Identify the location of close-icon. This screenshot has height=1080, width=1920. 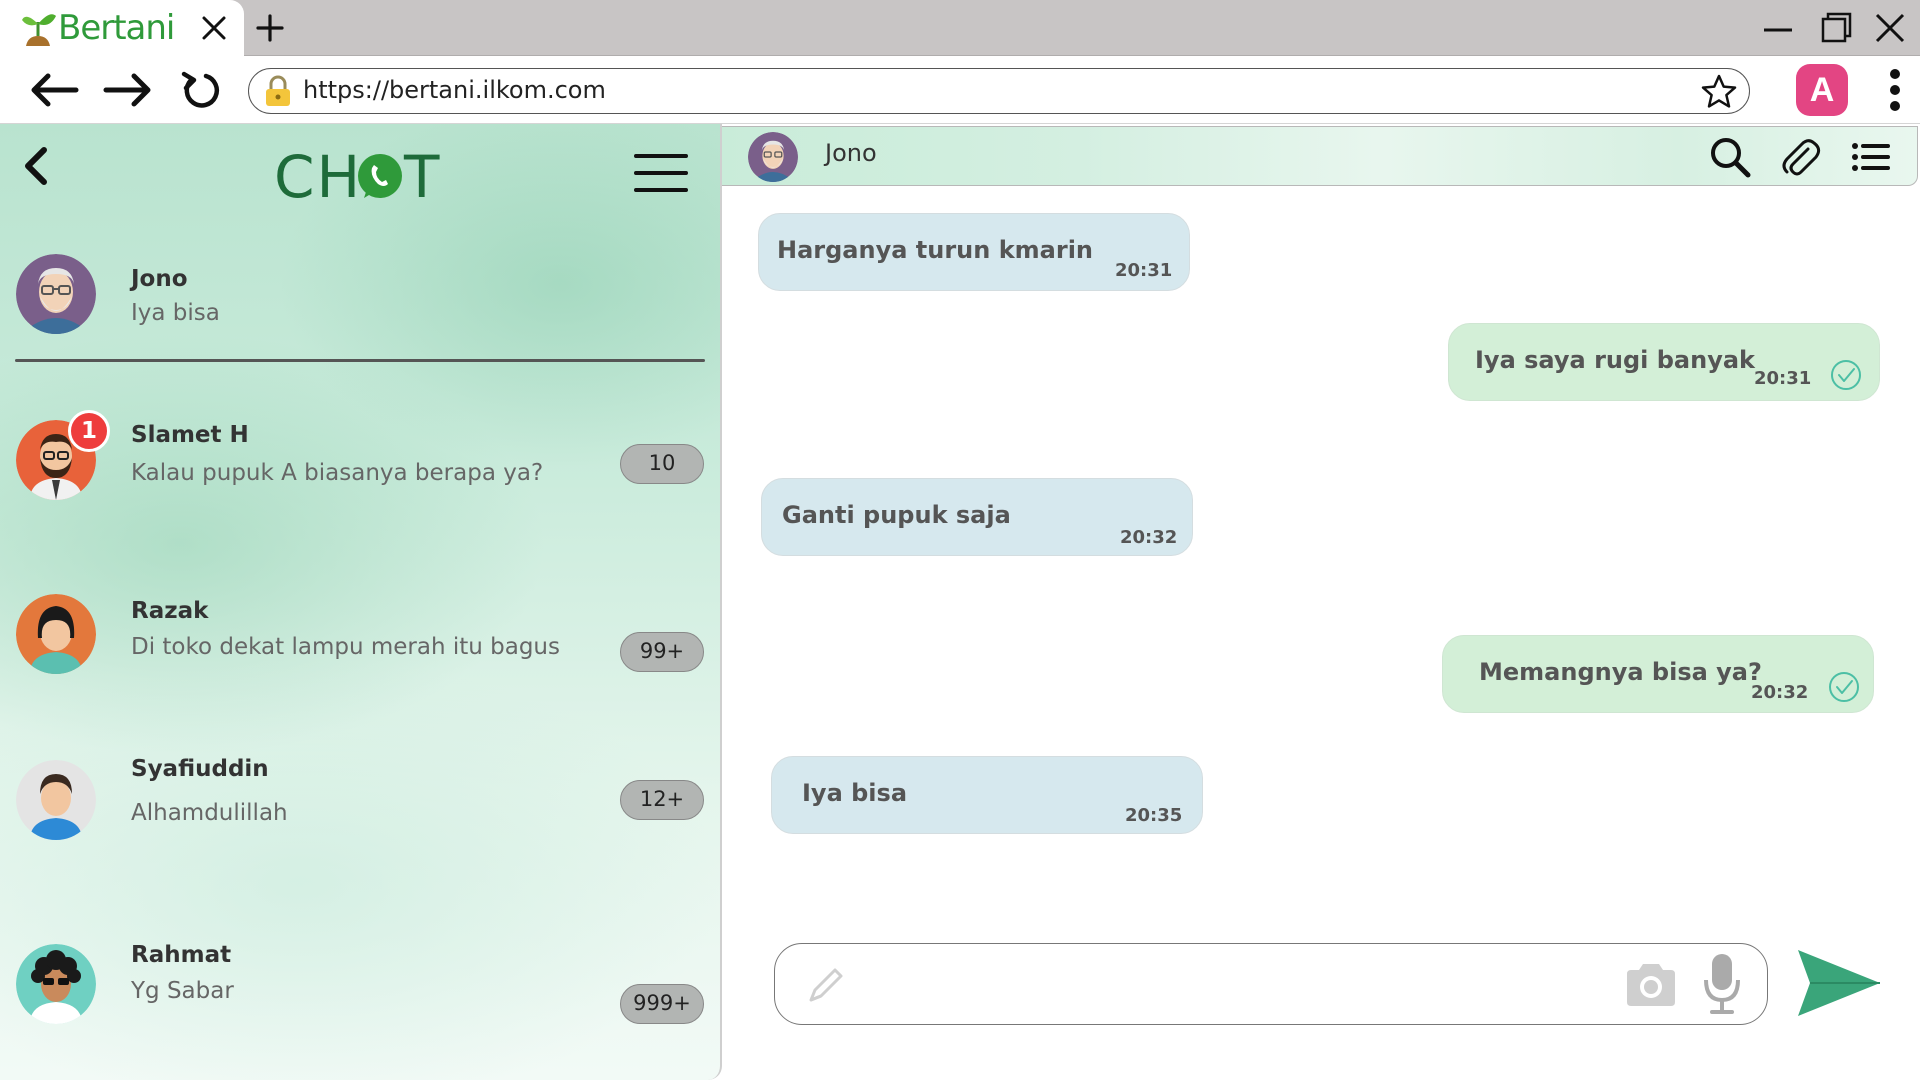
(214, 28).